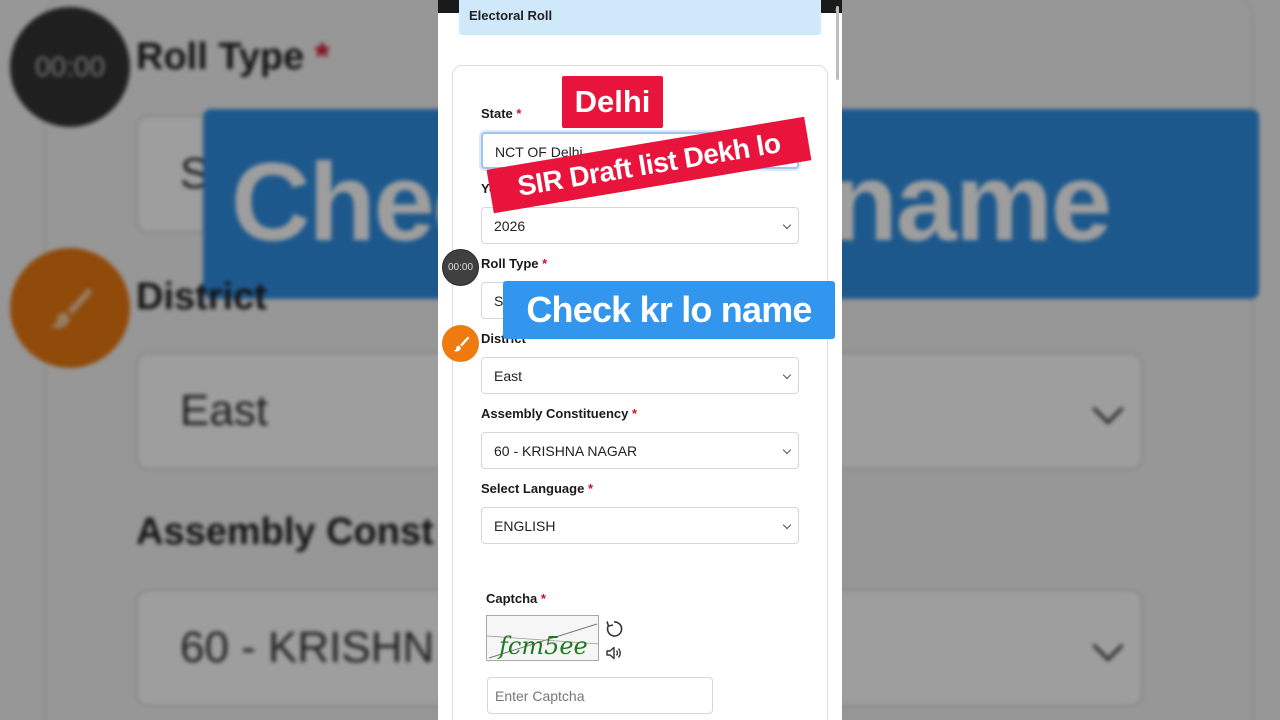 The width and height of the screenshot is (1280, 720). What do you see at coordinates (512, 598) in the screenshot?
I see `captcha-label-text: Captcha` at bounding box center [512, 598].